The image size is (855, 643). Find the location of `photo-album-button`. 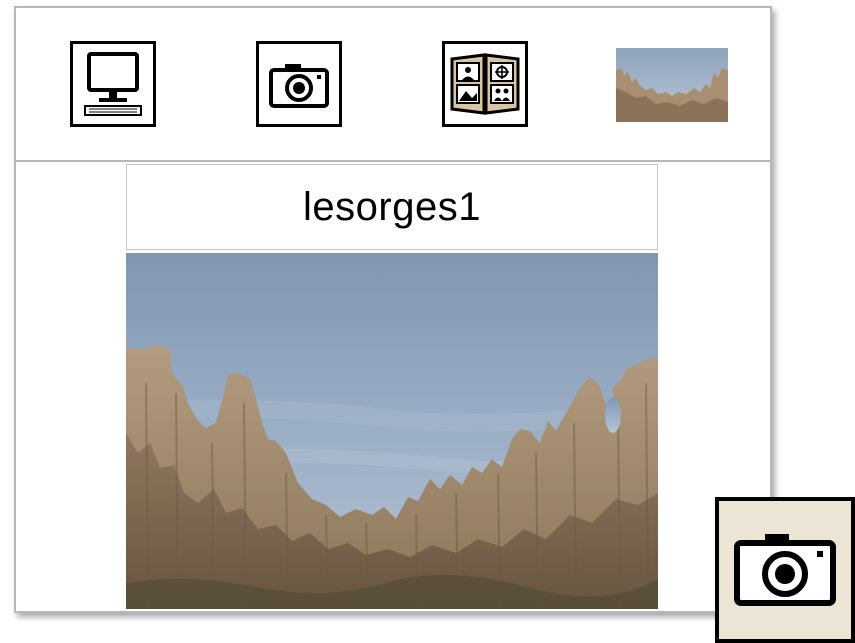

photo-album-button is located at coordinates (485, 84).